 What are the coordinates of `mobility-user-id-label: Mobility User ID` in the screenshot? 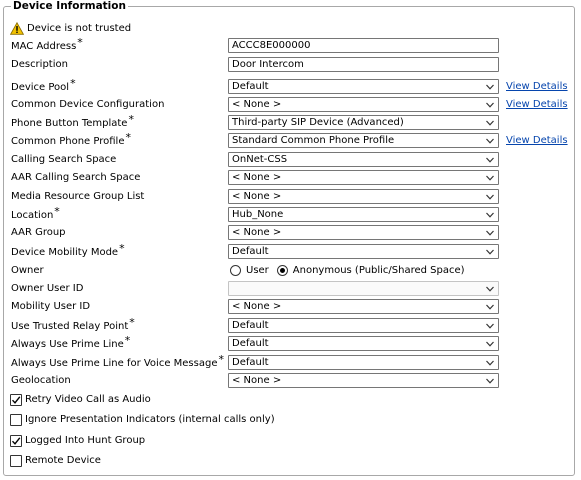 It's located at (51, 306).